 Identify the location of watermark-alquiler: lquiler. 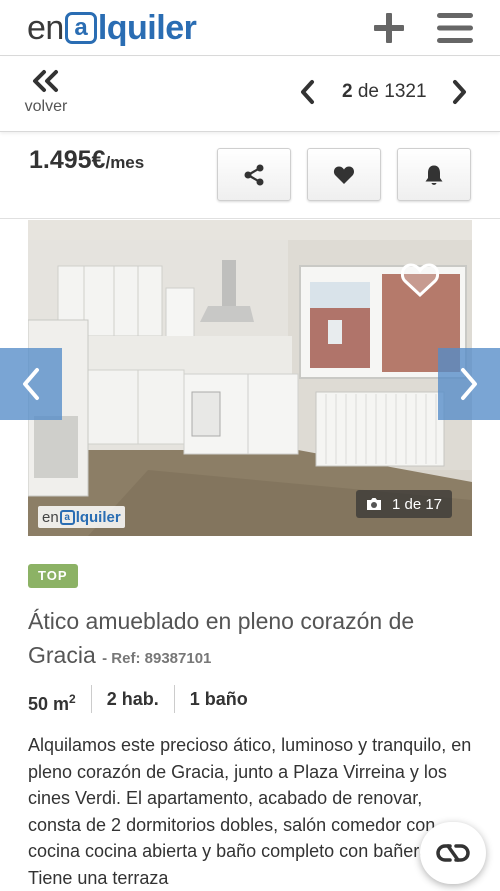
(98, 517).